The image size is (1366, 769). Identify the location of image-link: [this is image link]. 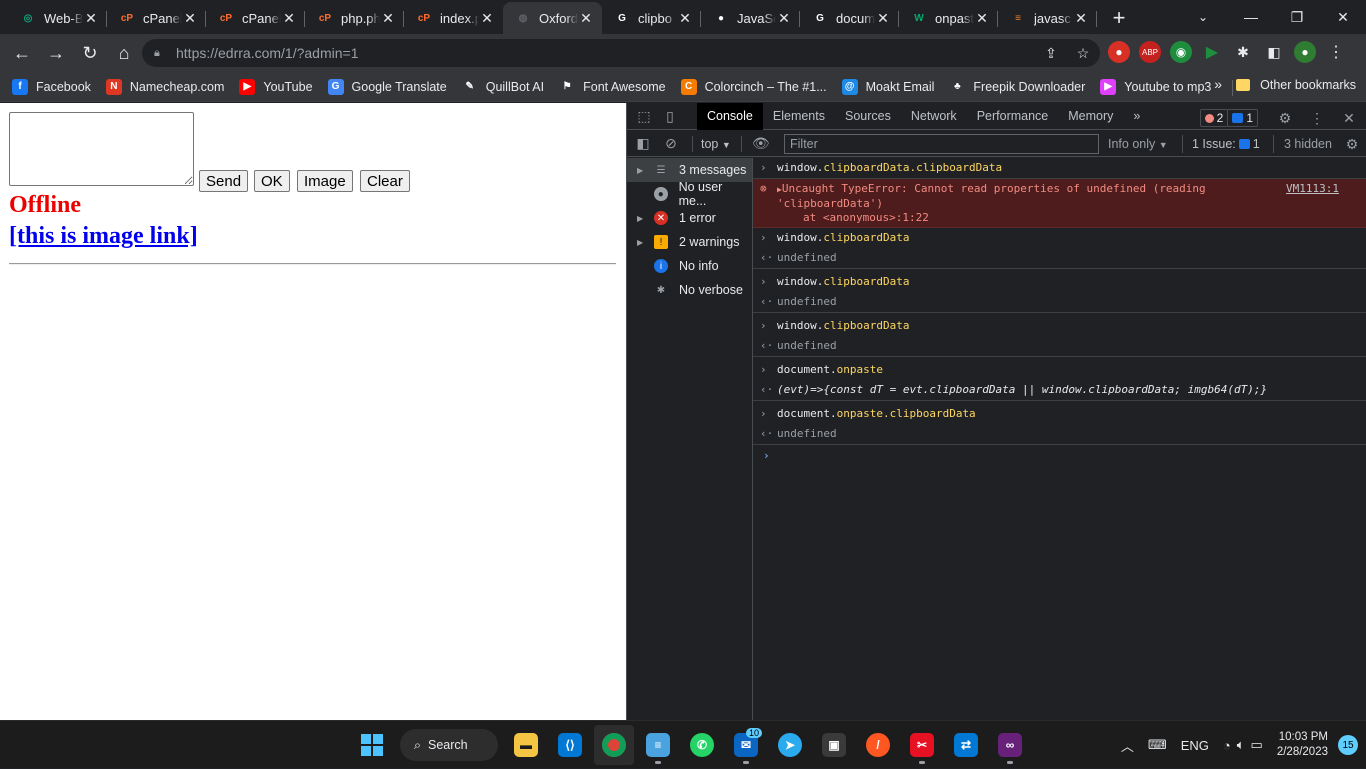
(103, 236).